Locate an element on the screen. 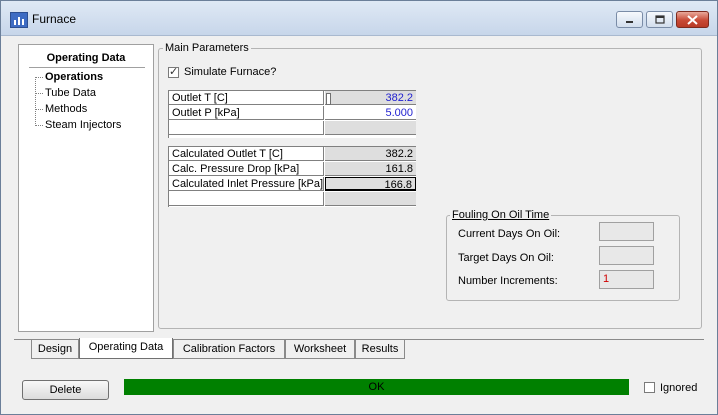 Image resolution: width=718 pixels, height=415 pixels. outlet-spec-grid: Outlet T [C] 382.2 Outlet P [kPa] 5.000 is located at coordinates (292, 114).